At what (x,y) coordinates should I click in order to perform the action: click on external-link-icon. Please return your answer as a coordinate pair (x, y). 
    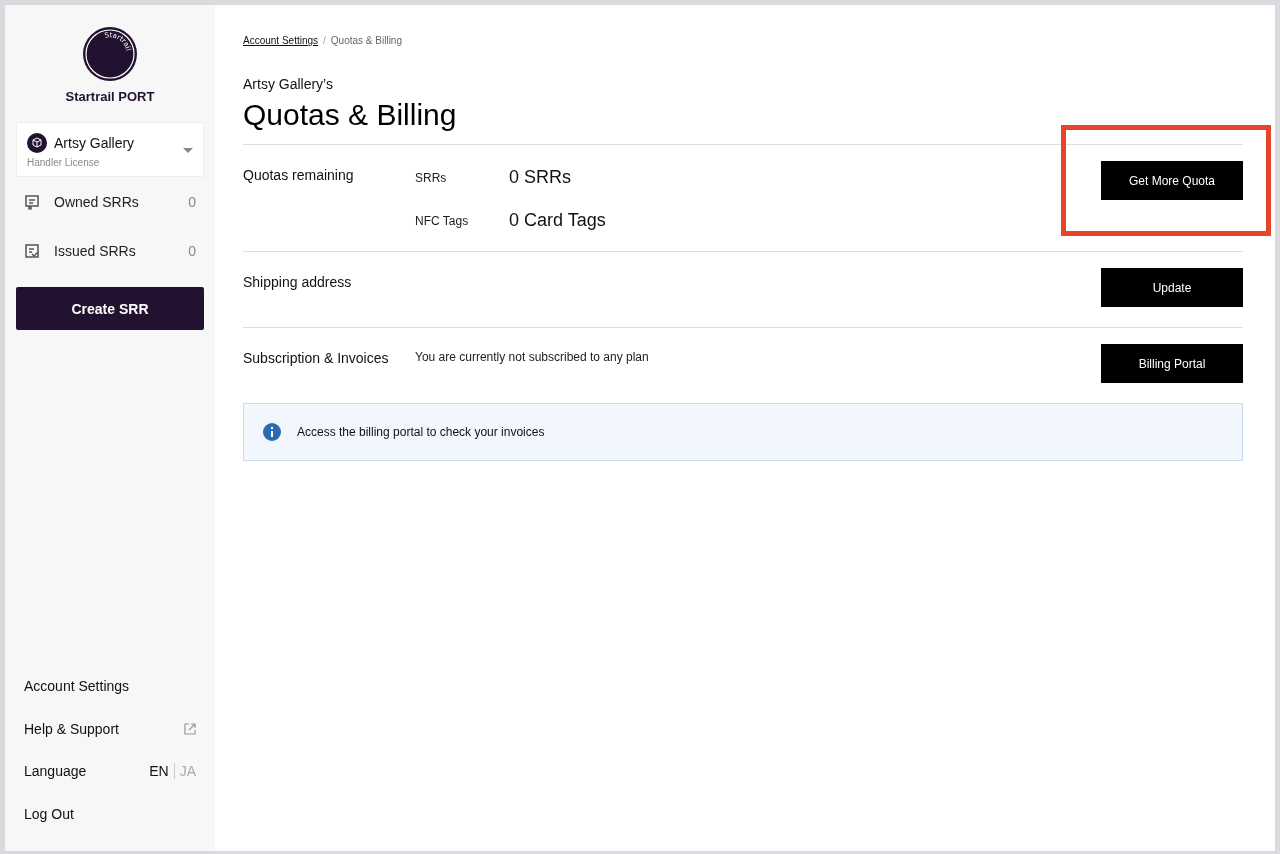
    Looking at the image, I should click on (190, 728).